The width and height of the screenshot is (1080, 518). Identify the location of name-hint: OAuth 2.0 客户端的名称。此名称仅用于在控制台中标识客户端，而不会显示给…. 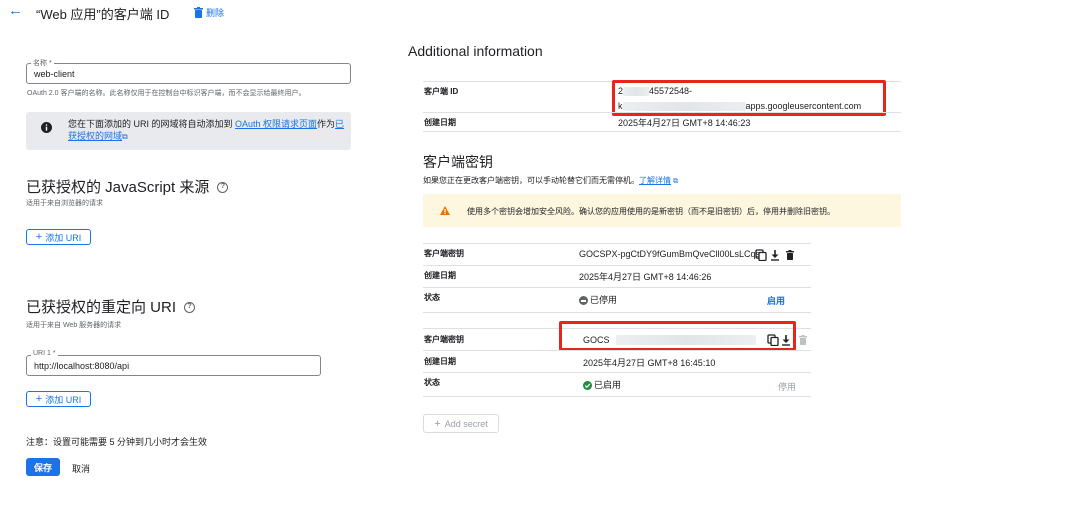
(166, 93).